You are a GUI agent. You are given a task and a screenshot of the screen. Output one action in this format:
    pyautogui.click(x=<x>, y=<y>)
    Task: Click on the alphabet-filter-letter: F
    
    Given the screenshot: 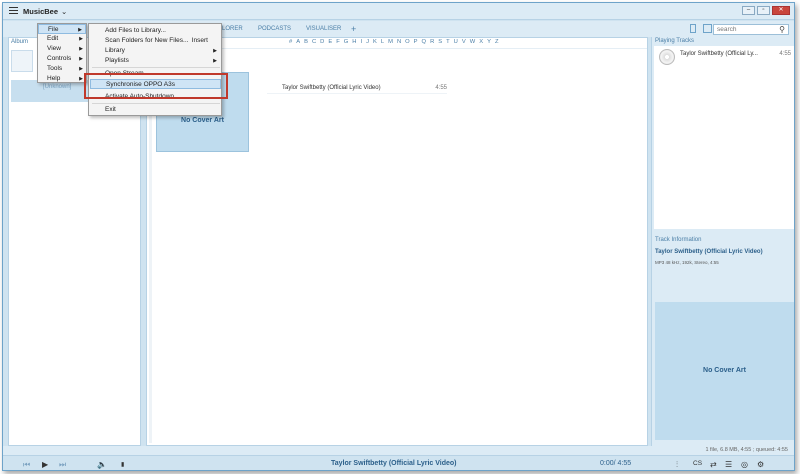 What is the action you would take?
    pyautogui.click(x=338, y=42)
    